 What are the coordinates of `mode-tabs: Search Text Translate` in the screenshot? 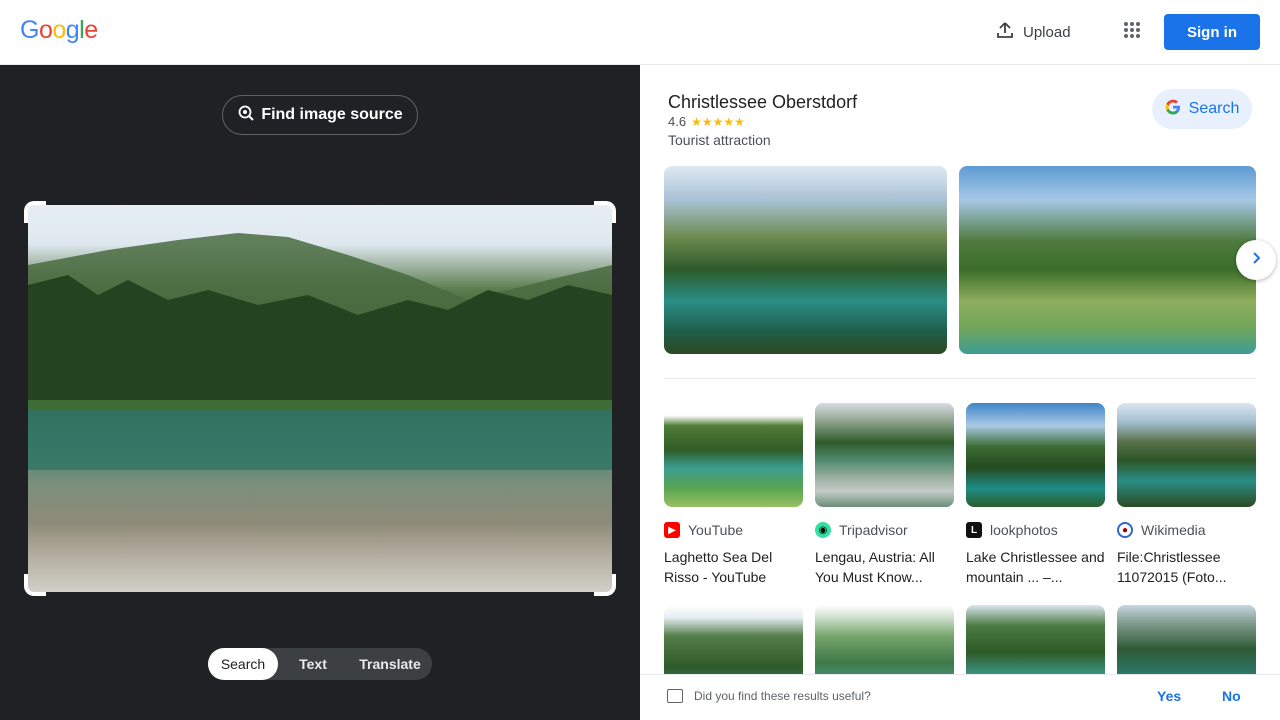 It's located at (320, 664).